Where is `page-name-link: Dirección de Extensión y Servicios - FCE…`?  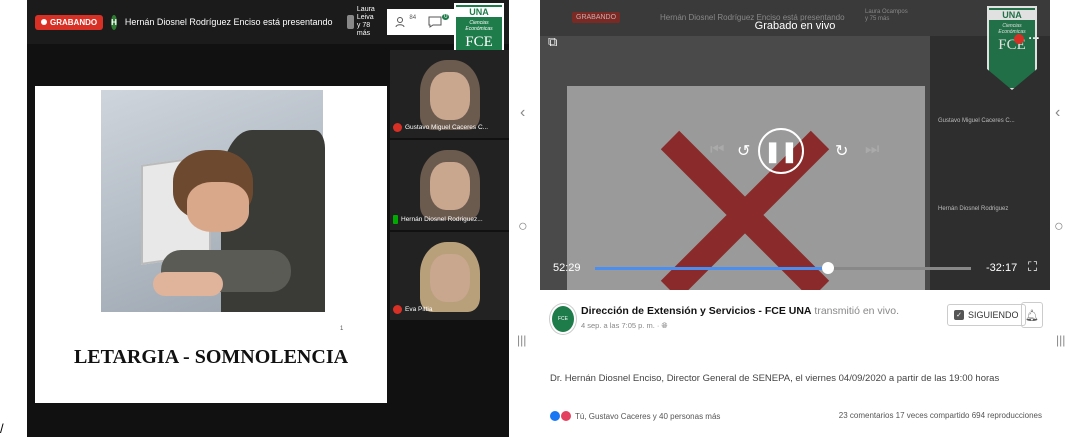 page-name-link: Dirección de Extensión y Servicios - FCE… is located at coordinates (696, 311).